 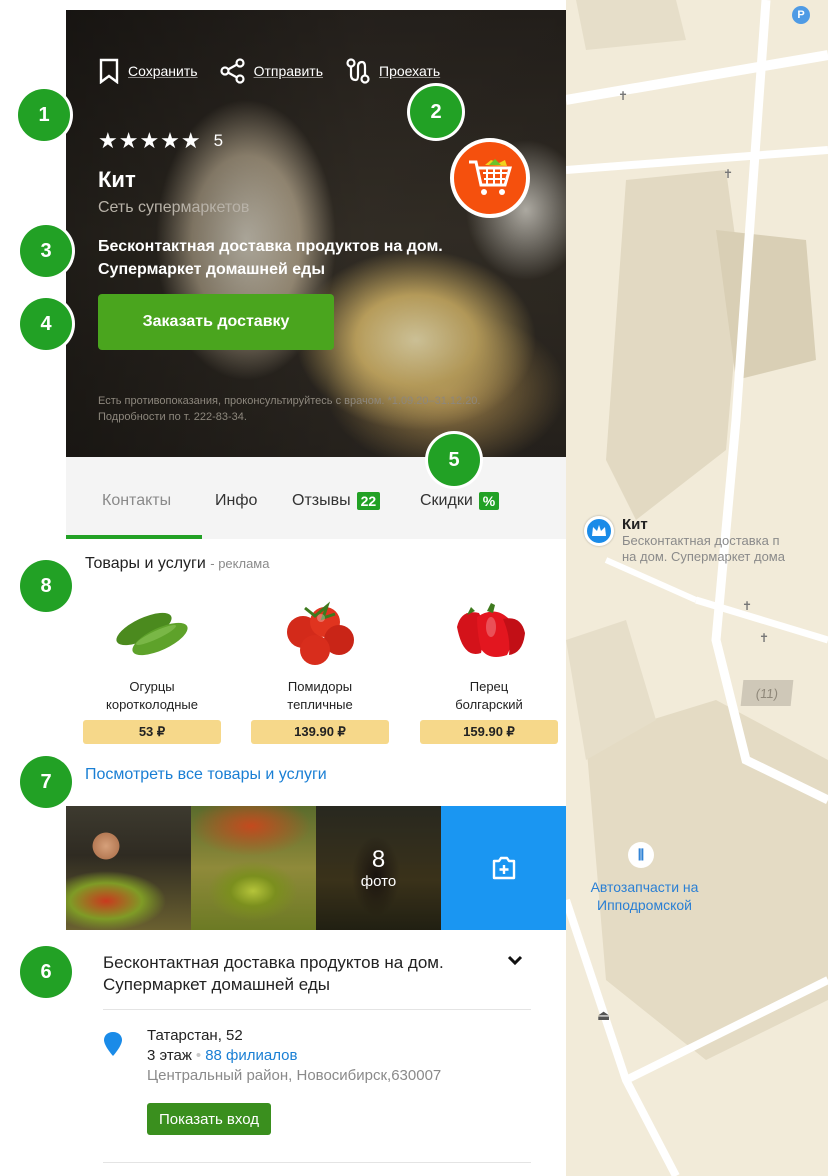 I want to click on product-card-tomato: Помидоры тепличные 139.90 ₽, so click(x=320, y=668).